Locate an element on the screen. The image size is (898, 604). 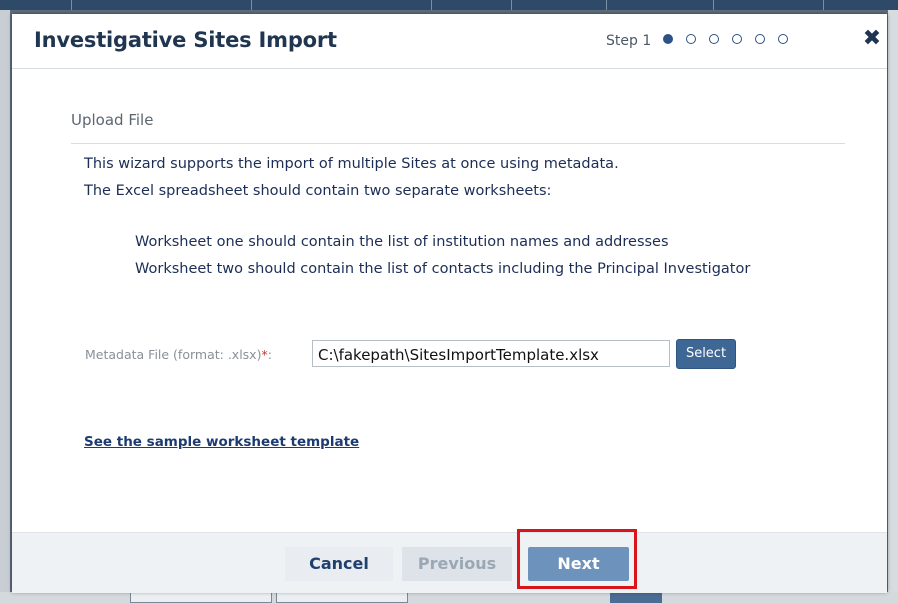
metadata-file-label: Metadata File (format: .xlsx)*: is located at coordinates (178, 354).